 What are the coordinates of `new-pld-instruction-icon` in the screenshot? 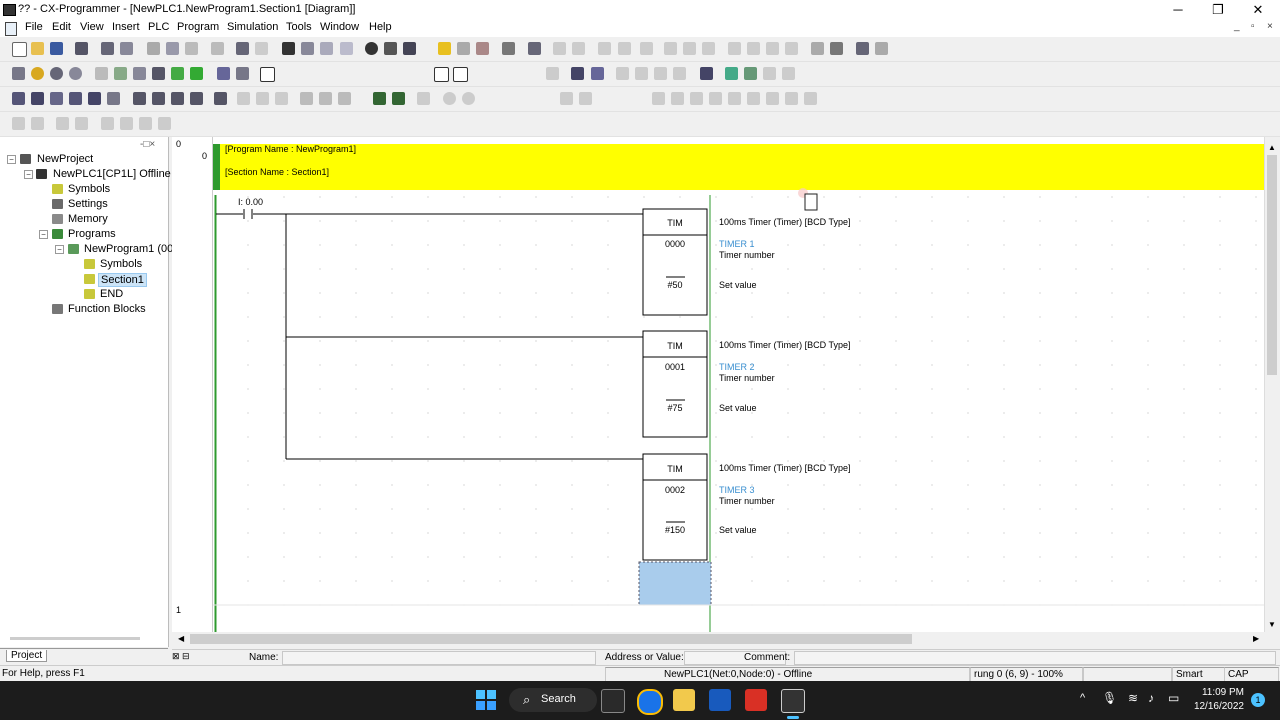 It's located at (441, 74).